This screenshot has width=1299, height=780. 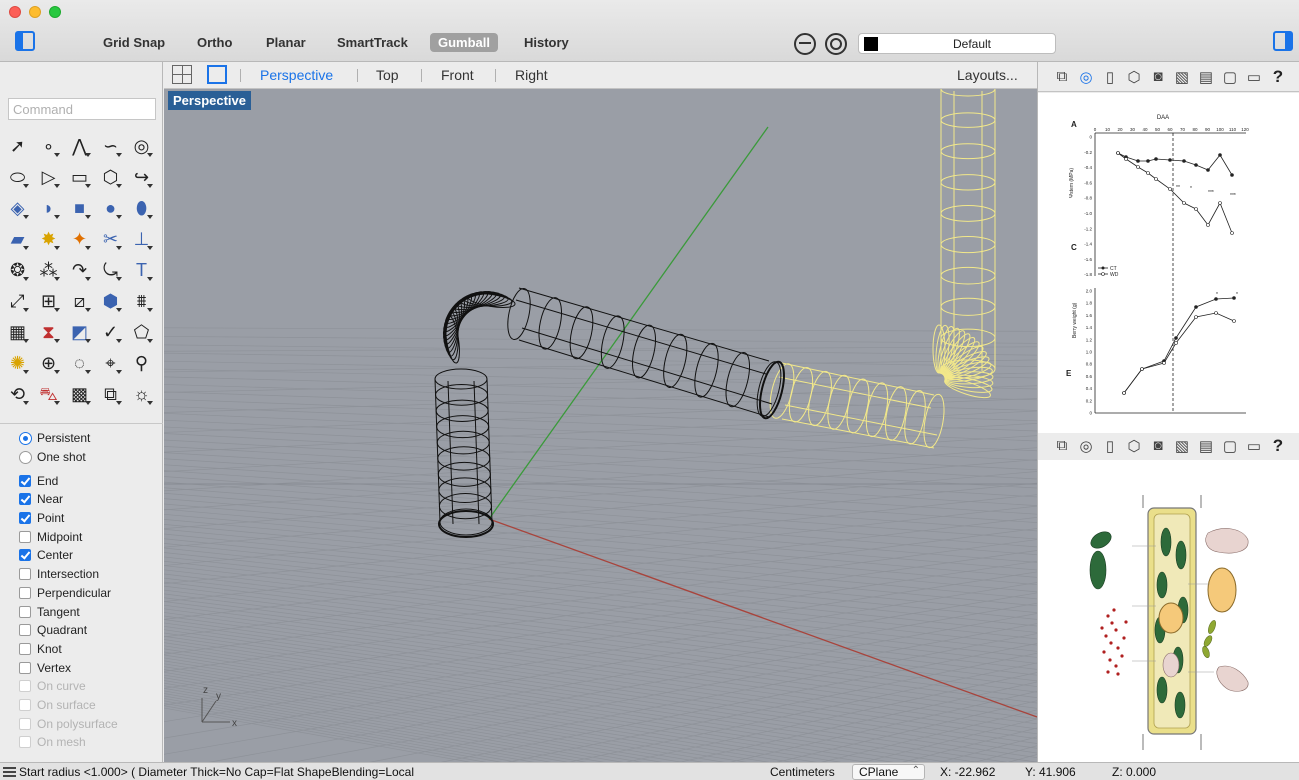 What do you see at coordinates (1086, 446) in the screenshot?
I see `display-icon: ◎` at bounding box center [1086, 446].